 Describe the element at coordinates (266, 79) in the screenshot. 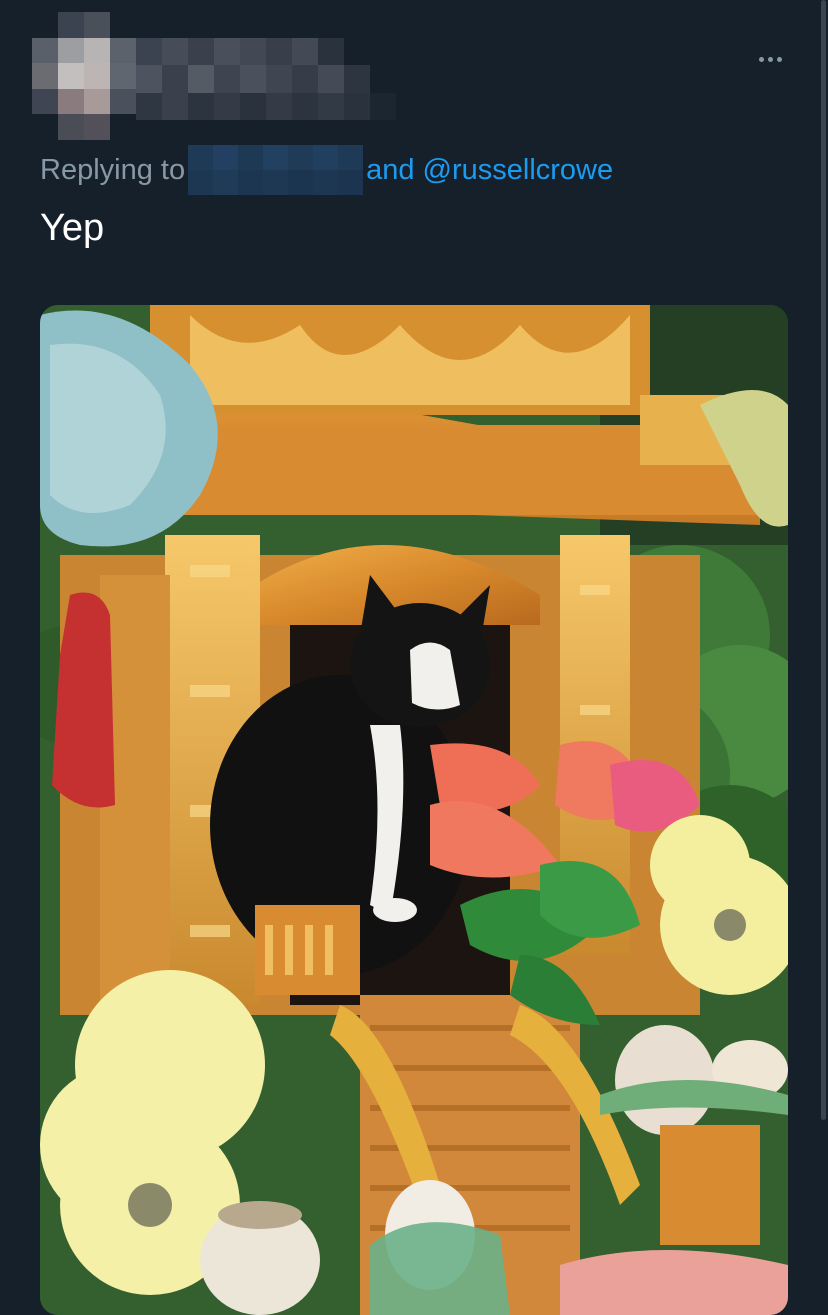

I see `username-pixelated` at that location.